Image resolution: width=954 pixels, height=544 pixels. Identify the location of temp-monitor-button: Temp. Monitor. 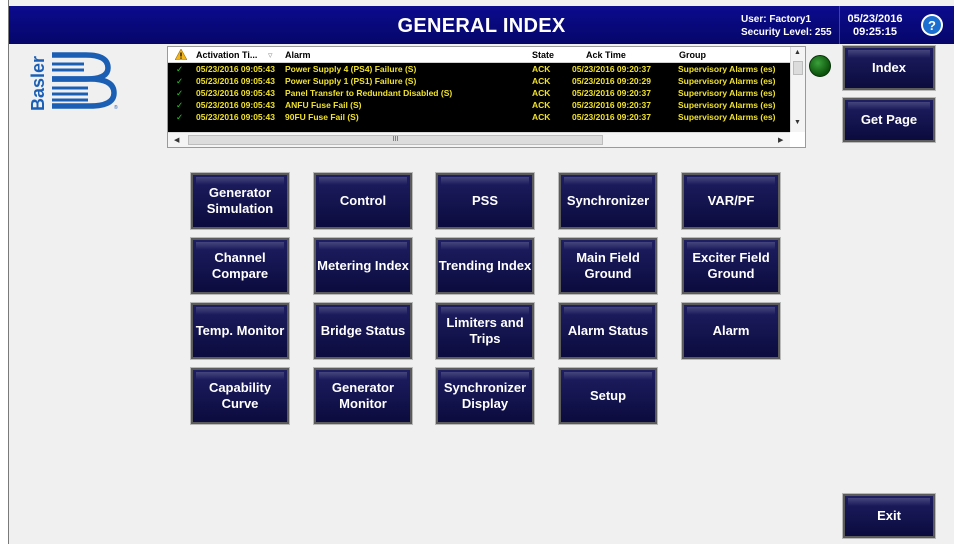
(240, 331).